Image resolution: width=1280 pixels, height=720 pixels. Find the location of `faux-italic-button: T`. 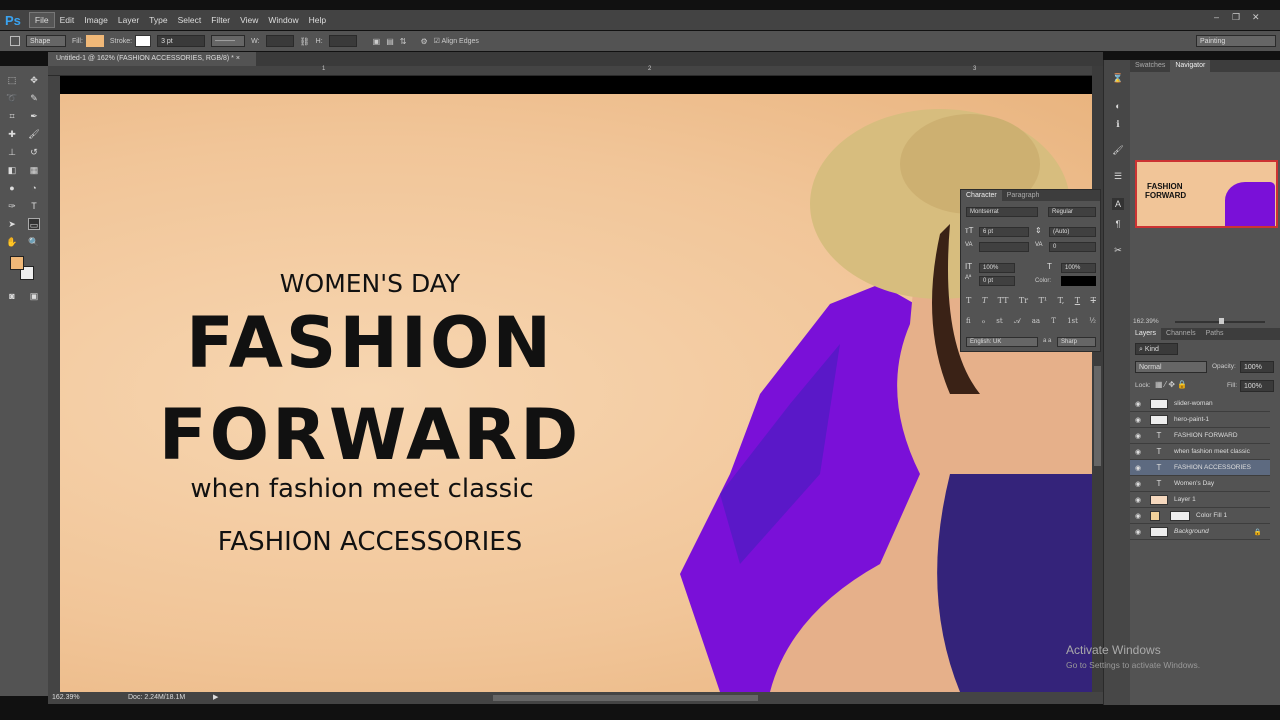

faux-italic-button: T is located at coordinates (984, 300).